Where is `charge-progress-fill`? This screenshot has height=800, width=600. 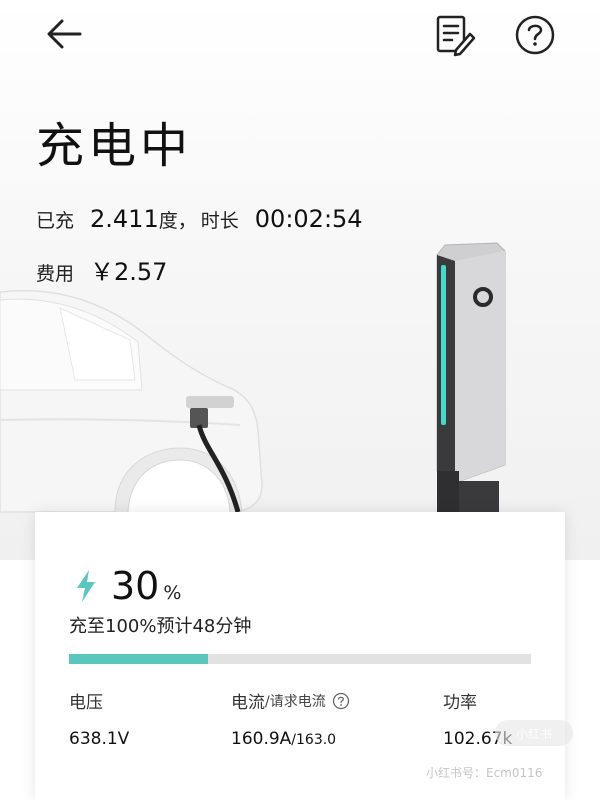 charge-progress-fill is located at coordinates (138, 659).